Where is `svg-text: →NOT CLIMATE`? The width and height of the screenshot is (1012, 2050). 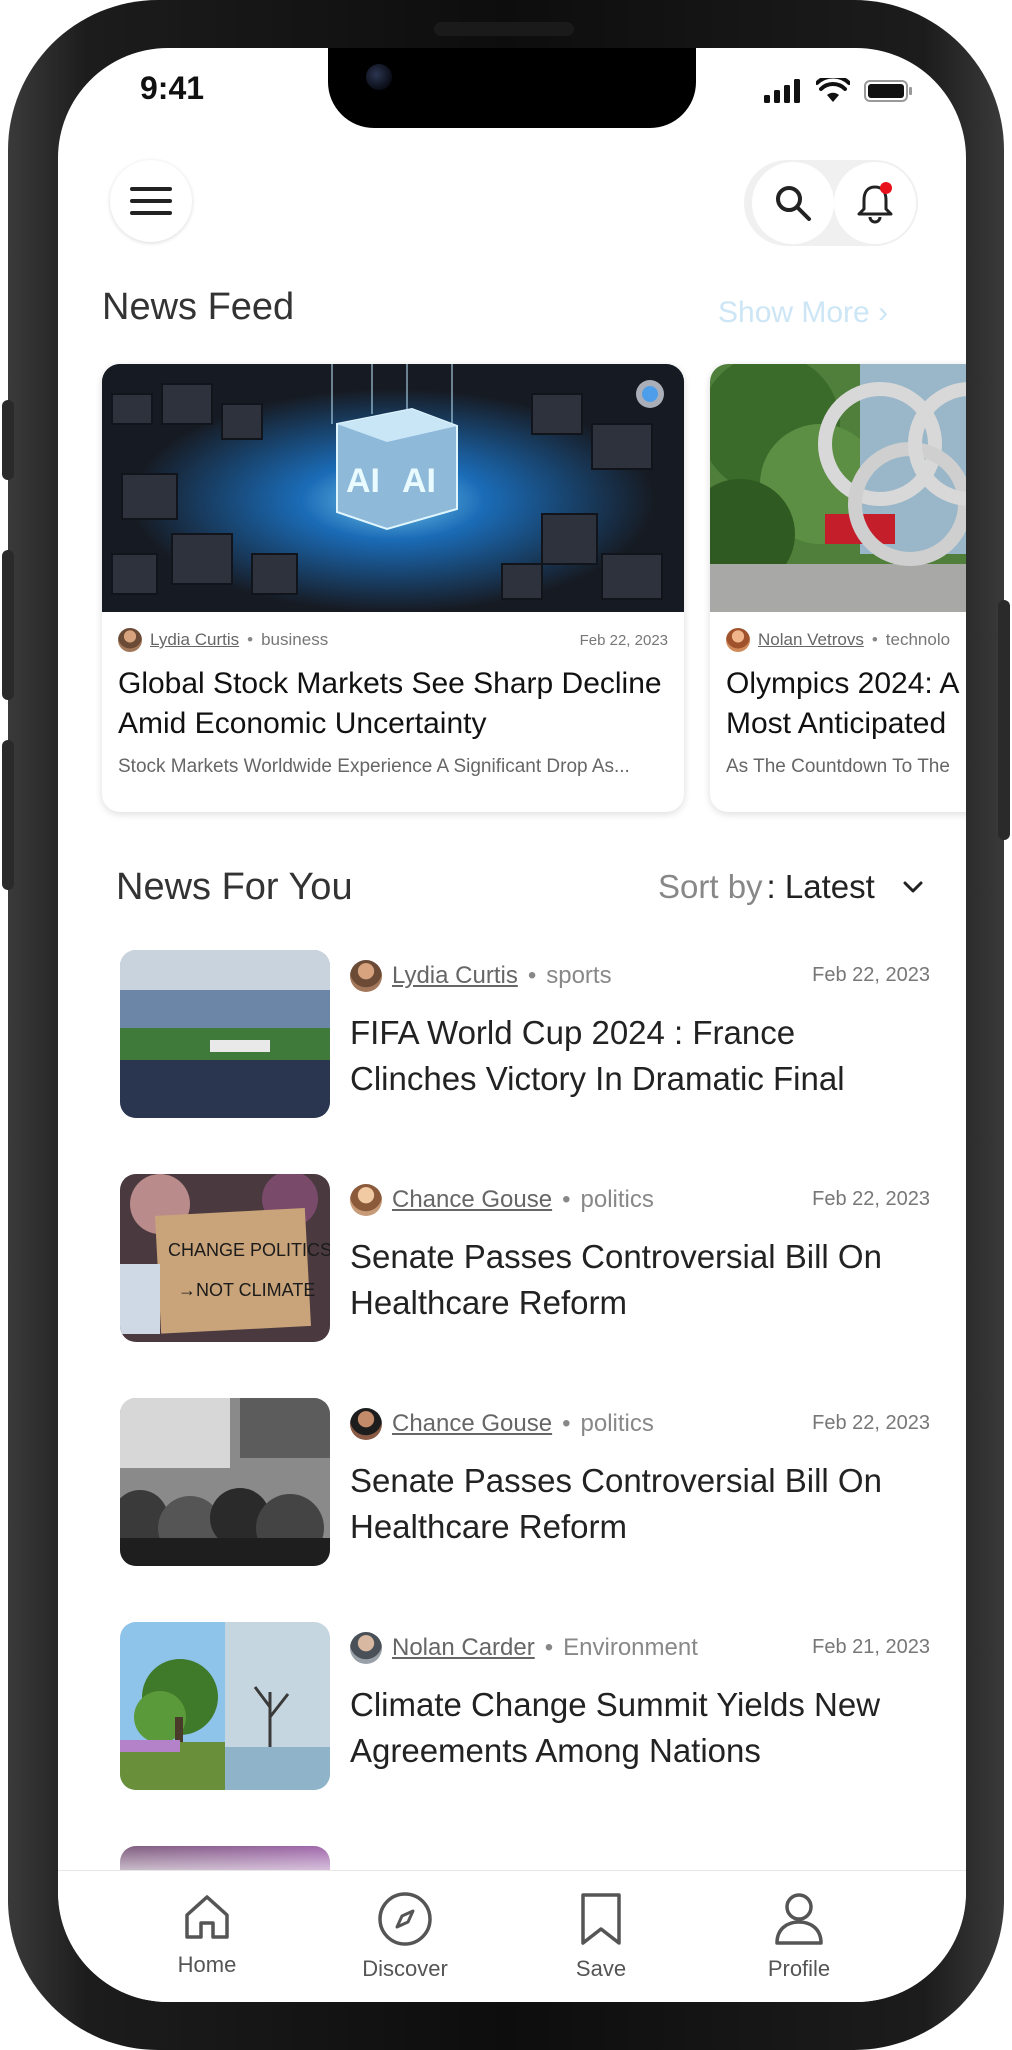
svg-text: →NOT CLIMATE is located at coordinates (246, 1290).